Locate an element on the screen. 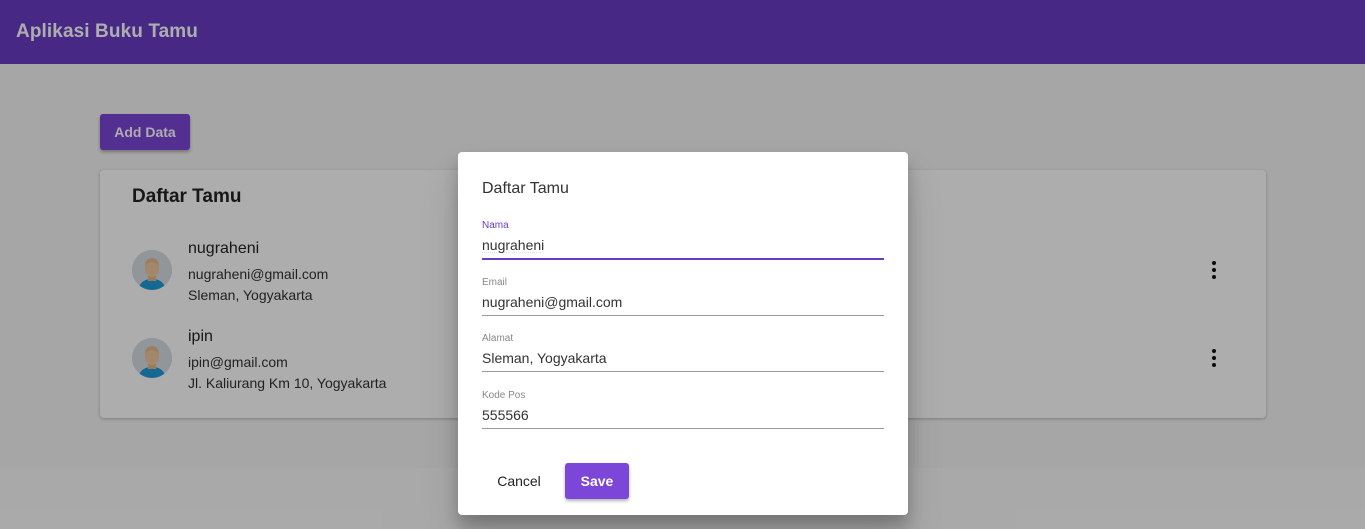 This screenshot has width=1365, height=529. email-underline is located at coordinates (683, 315).